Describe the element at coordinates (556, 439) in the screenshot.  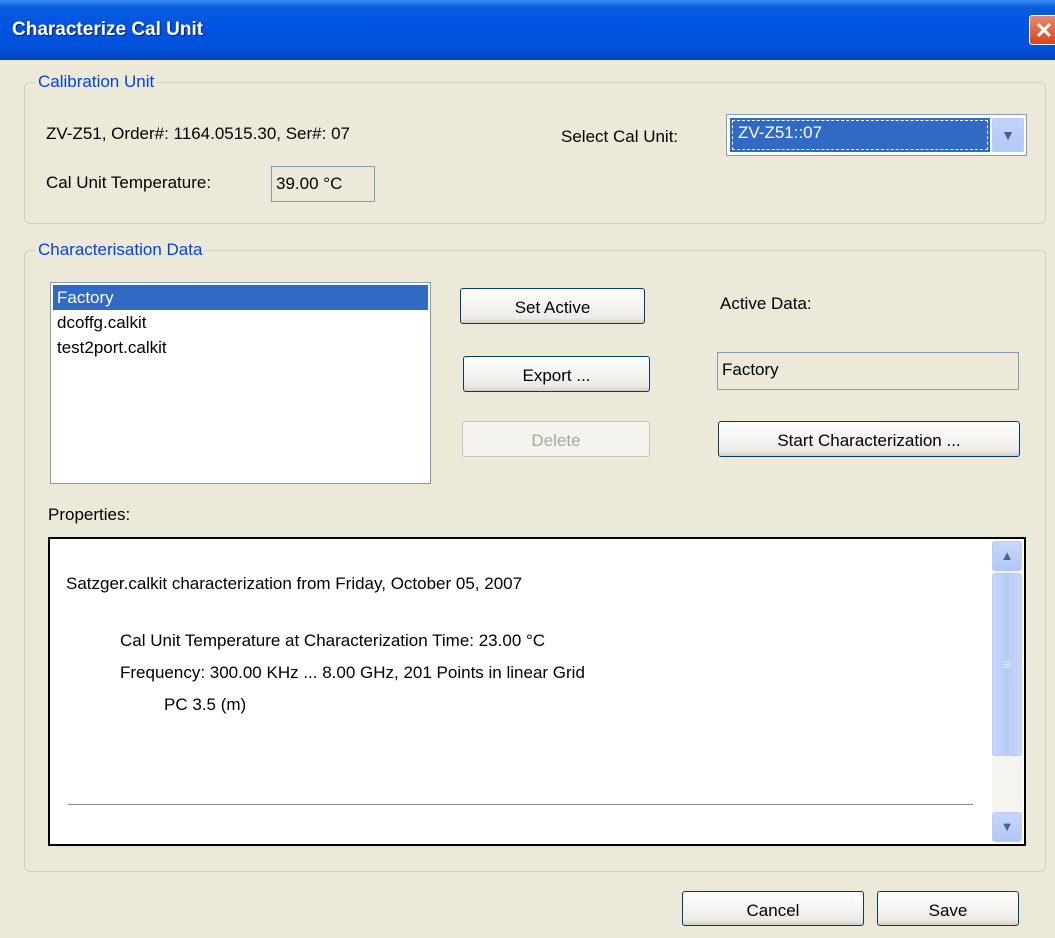
I see `delete-button: Delete` at that location.